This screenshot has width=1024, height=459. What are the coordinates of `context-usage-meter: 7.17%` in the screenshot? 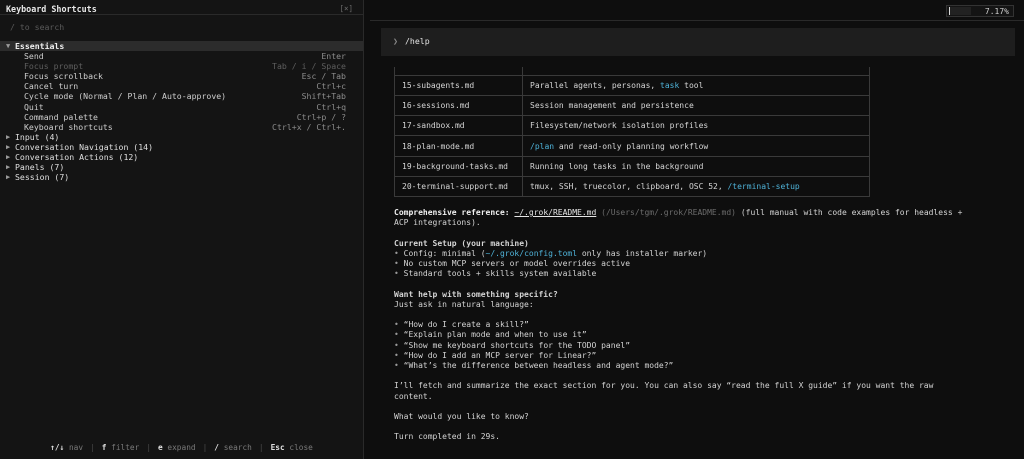 It's located at (979, 11).